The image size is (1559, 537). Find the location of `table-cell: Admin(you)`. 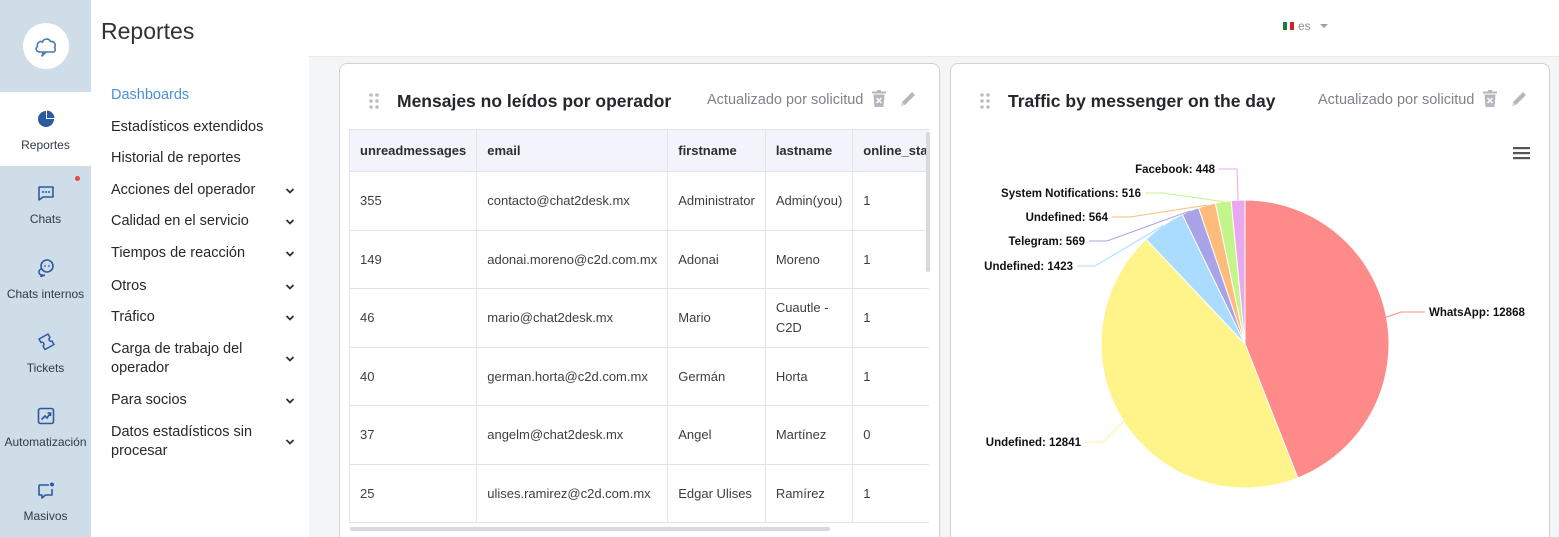

table-cell: Admin(you) is located at coordinates (809, 201).